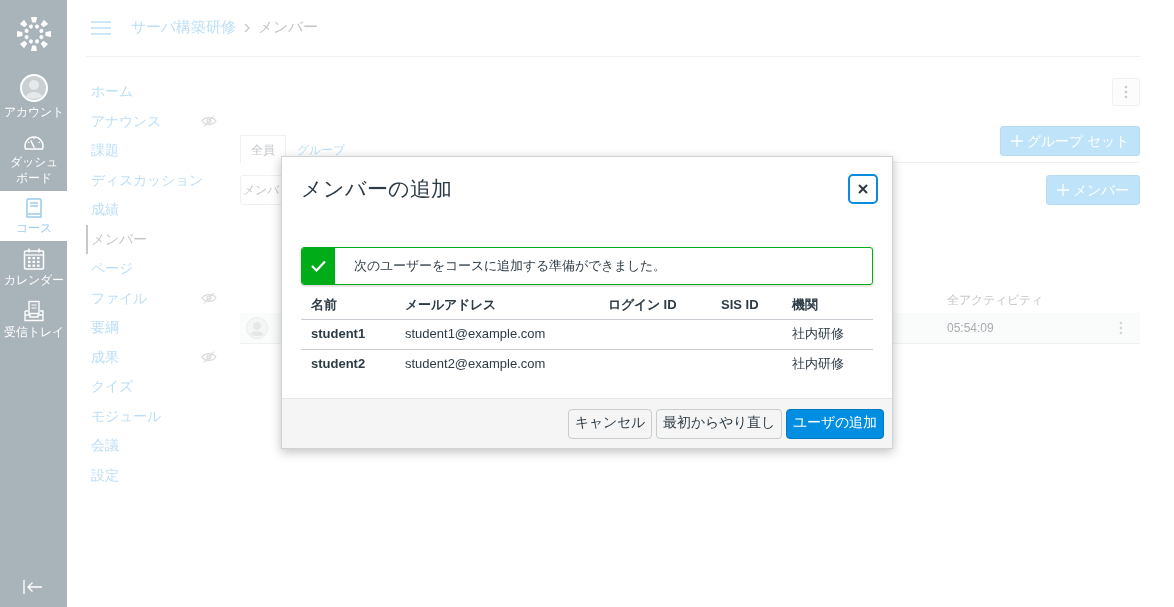 The height and width of the screenshot is (607, 1174). What do you see at coordinates (348, 305) in the screenshot?
I see `column-header: 名前` at bounding box center [348, 305].